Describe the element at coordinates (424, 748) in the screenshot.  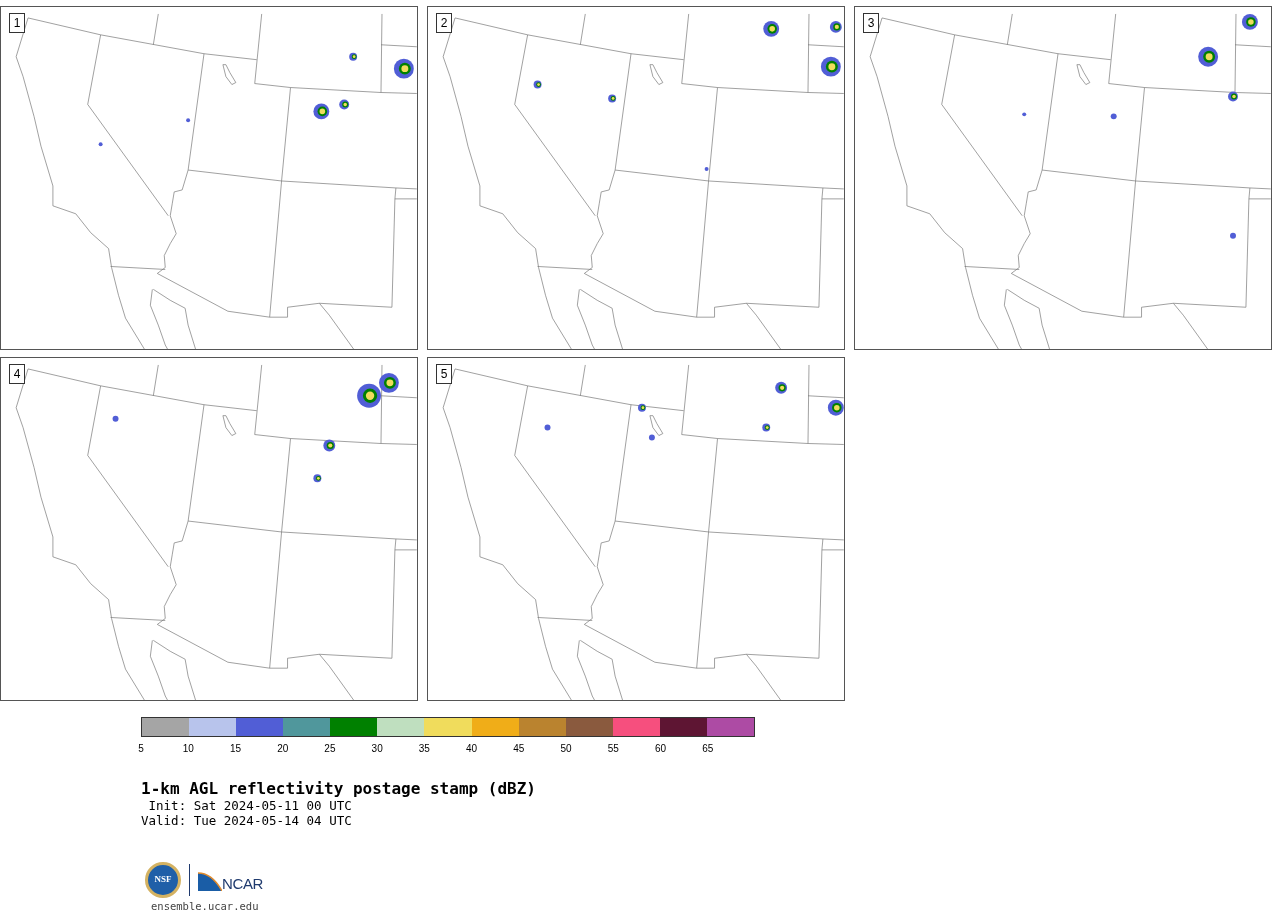
I see `tick-label: 35` at that location.